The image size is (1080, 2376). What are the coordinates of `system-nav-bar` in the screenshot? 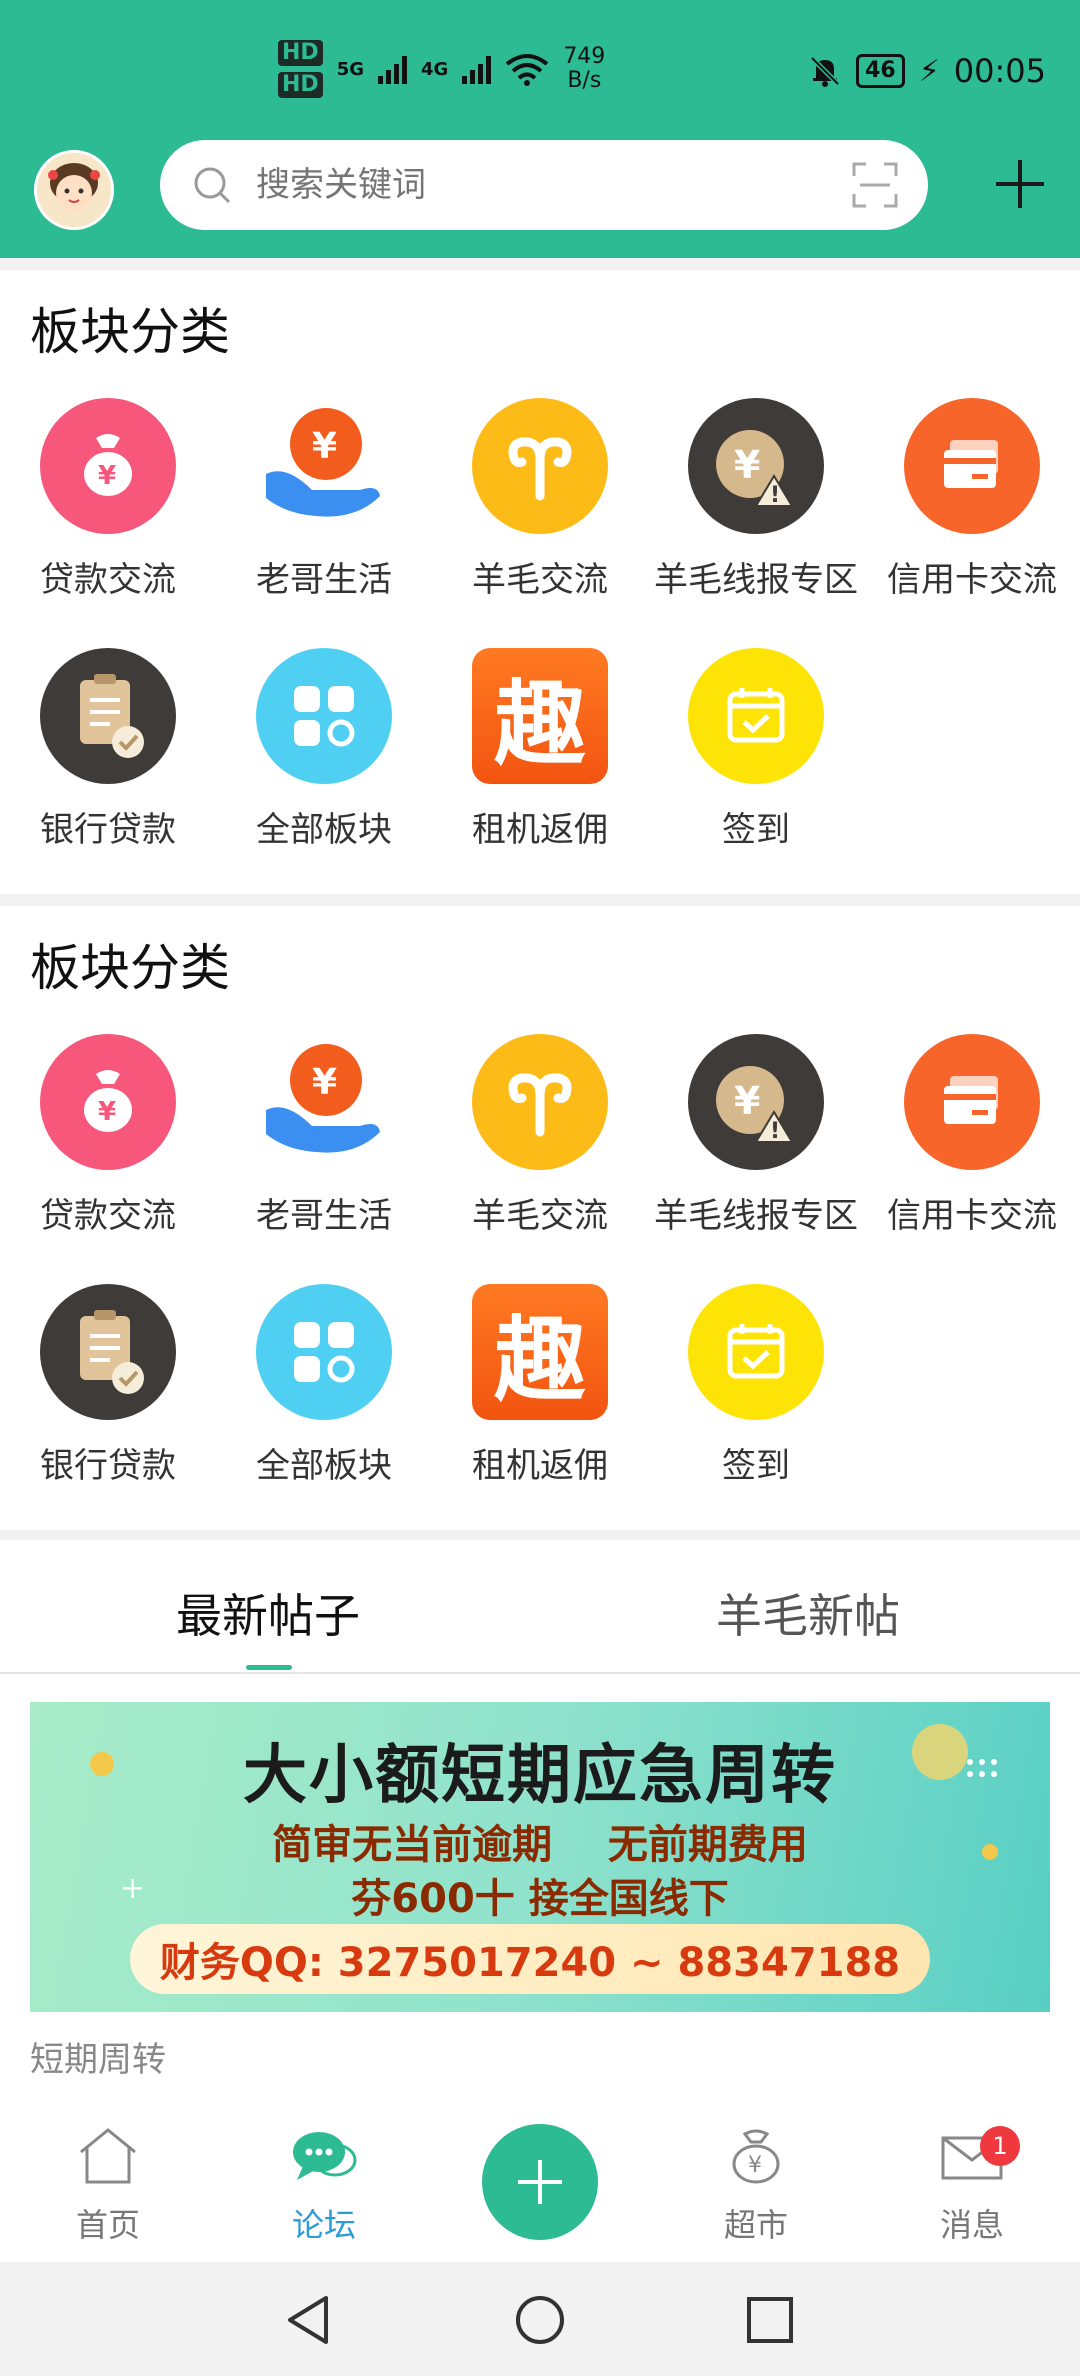 It's located at (540, 2319).